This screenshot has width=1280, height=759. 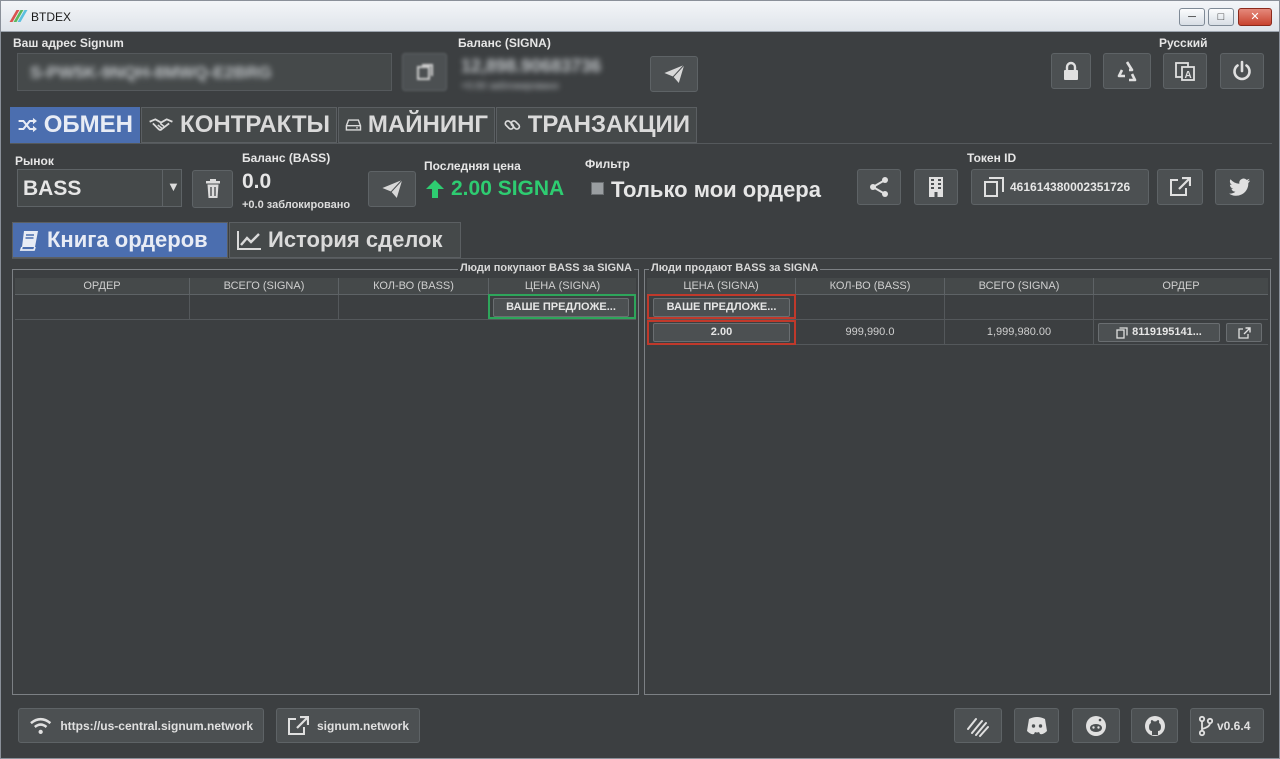 I want to click on btdex-logo-icon, so click(x=18, y=16).